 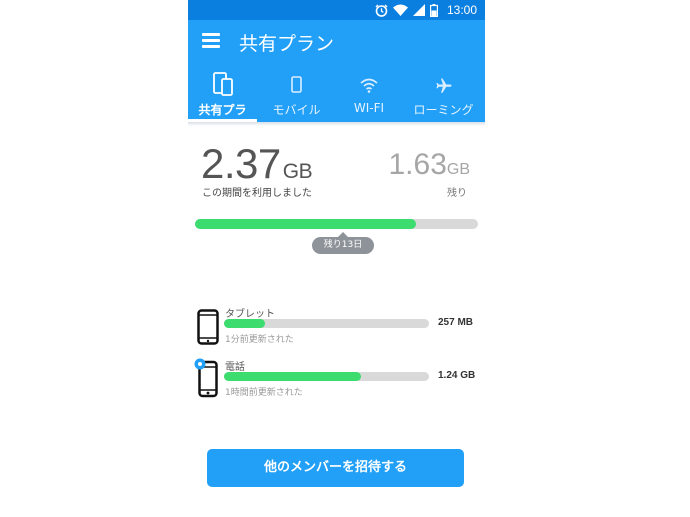 I want to click on days-left-badge: 残り13日, so click(x=343, y=243).